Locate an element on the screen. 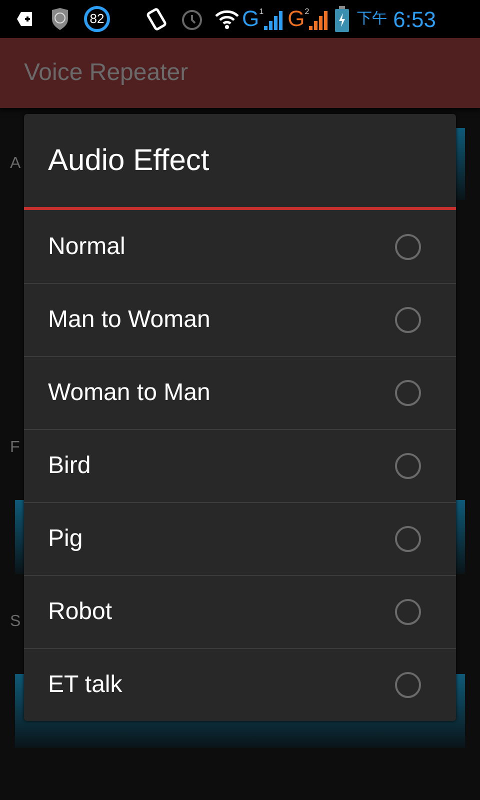 The height and width of the screenshot is (800, 480). battery-badge: 82 is located at coordinates (97, 19).